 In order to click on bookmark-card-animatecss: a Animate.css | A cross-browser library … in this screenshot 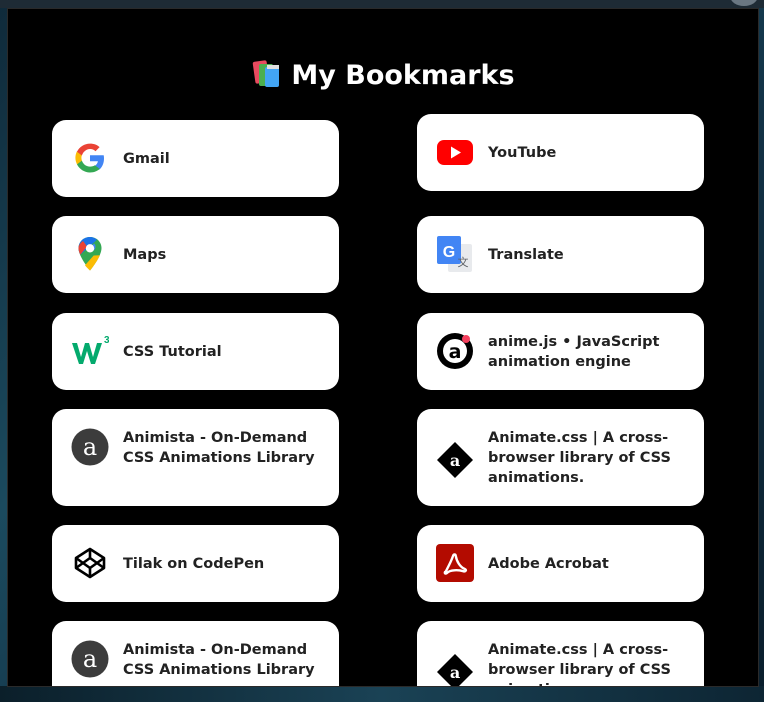, I will do `click(560, 457)`.